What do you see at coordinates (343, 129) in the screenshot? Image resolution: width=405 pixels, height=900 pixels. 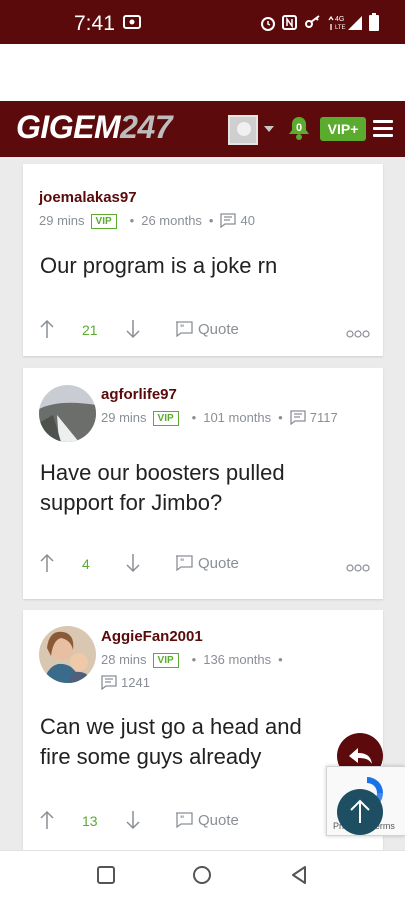 I see `vip-plus-button: VIP+` at bounding box center [343, 129].